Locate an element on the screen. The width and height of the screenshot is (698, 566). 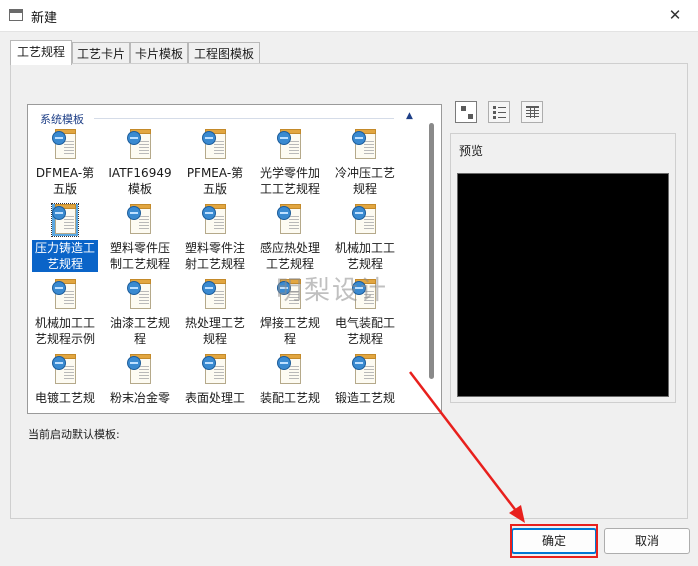
template-item: 塑料零件压制工艺规程 is located at coordinates (140, 241).